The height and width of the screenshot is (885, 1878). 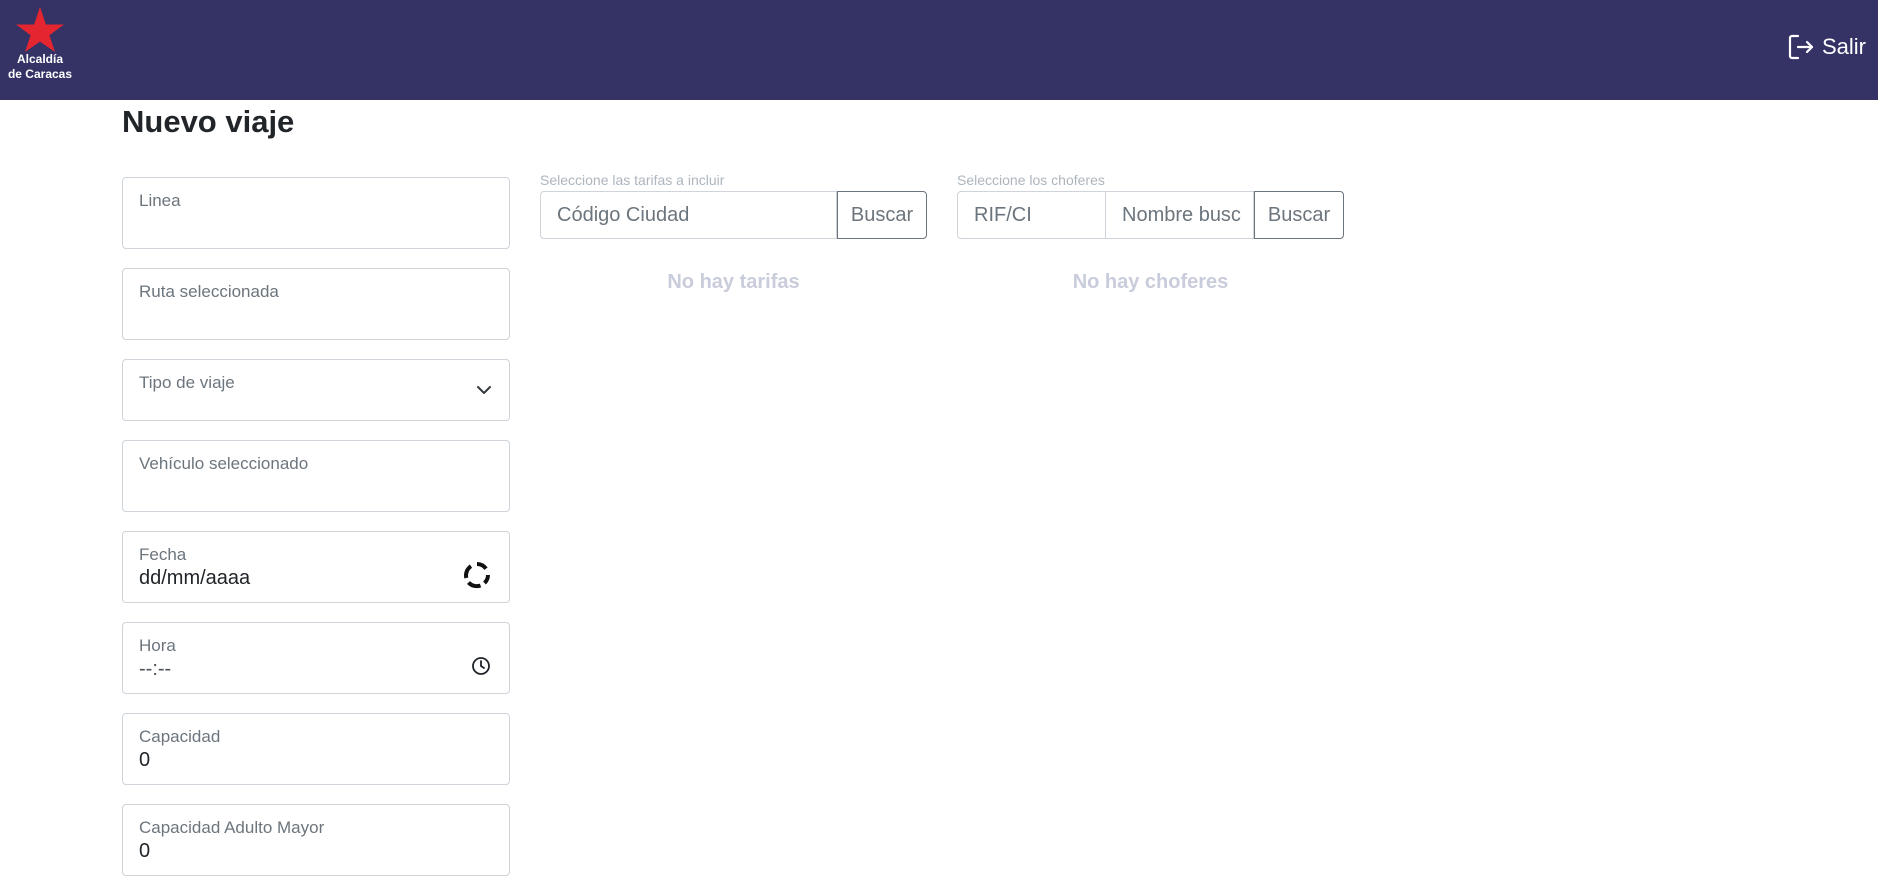 What do you see at coordinates (316, 213) in the screenshot?
I see `linea-field: Linea` at bounding box center [316, 213].